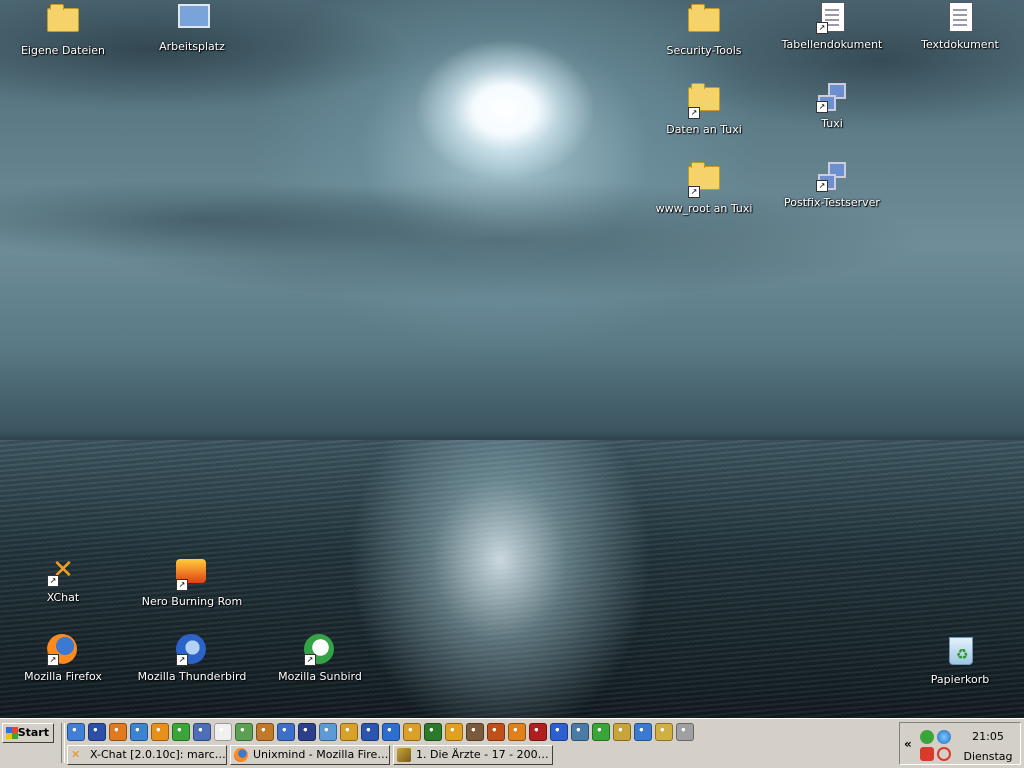  Describe the element at coordinates (908, 744) in the screenshot. I see `show-hidden-icons-chevron: «` at that location.